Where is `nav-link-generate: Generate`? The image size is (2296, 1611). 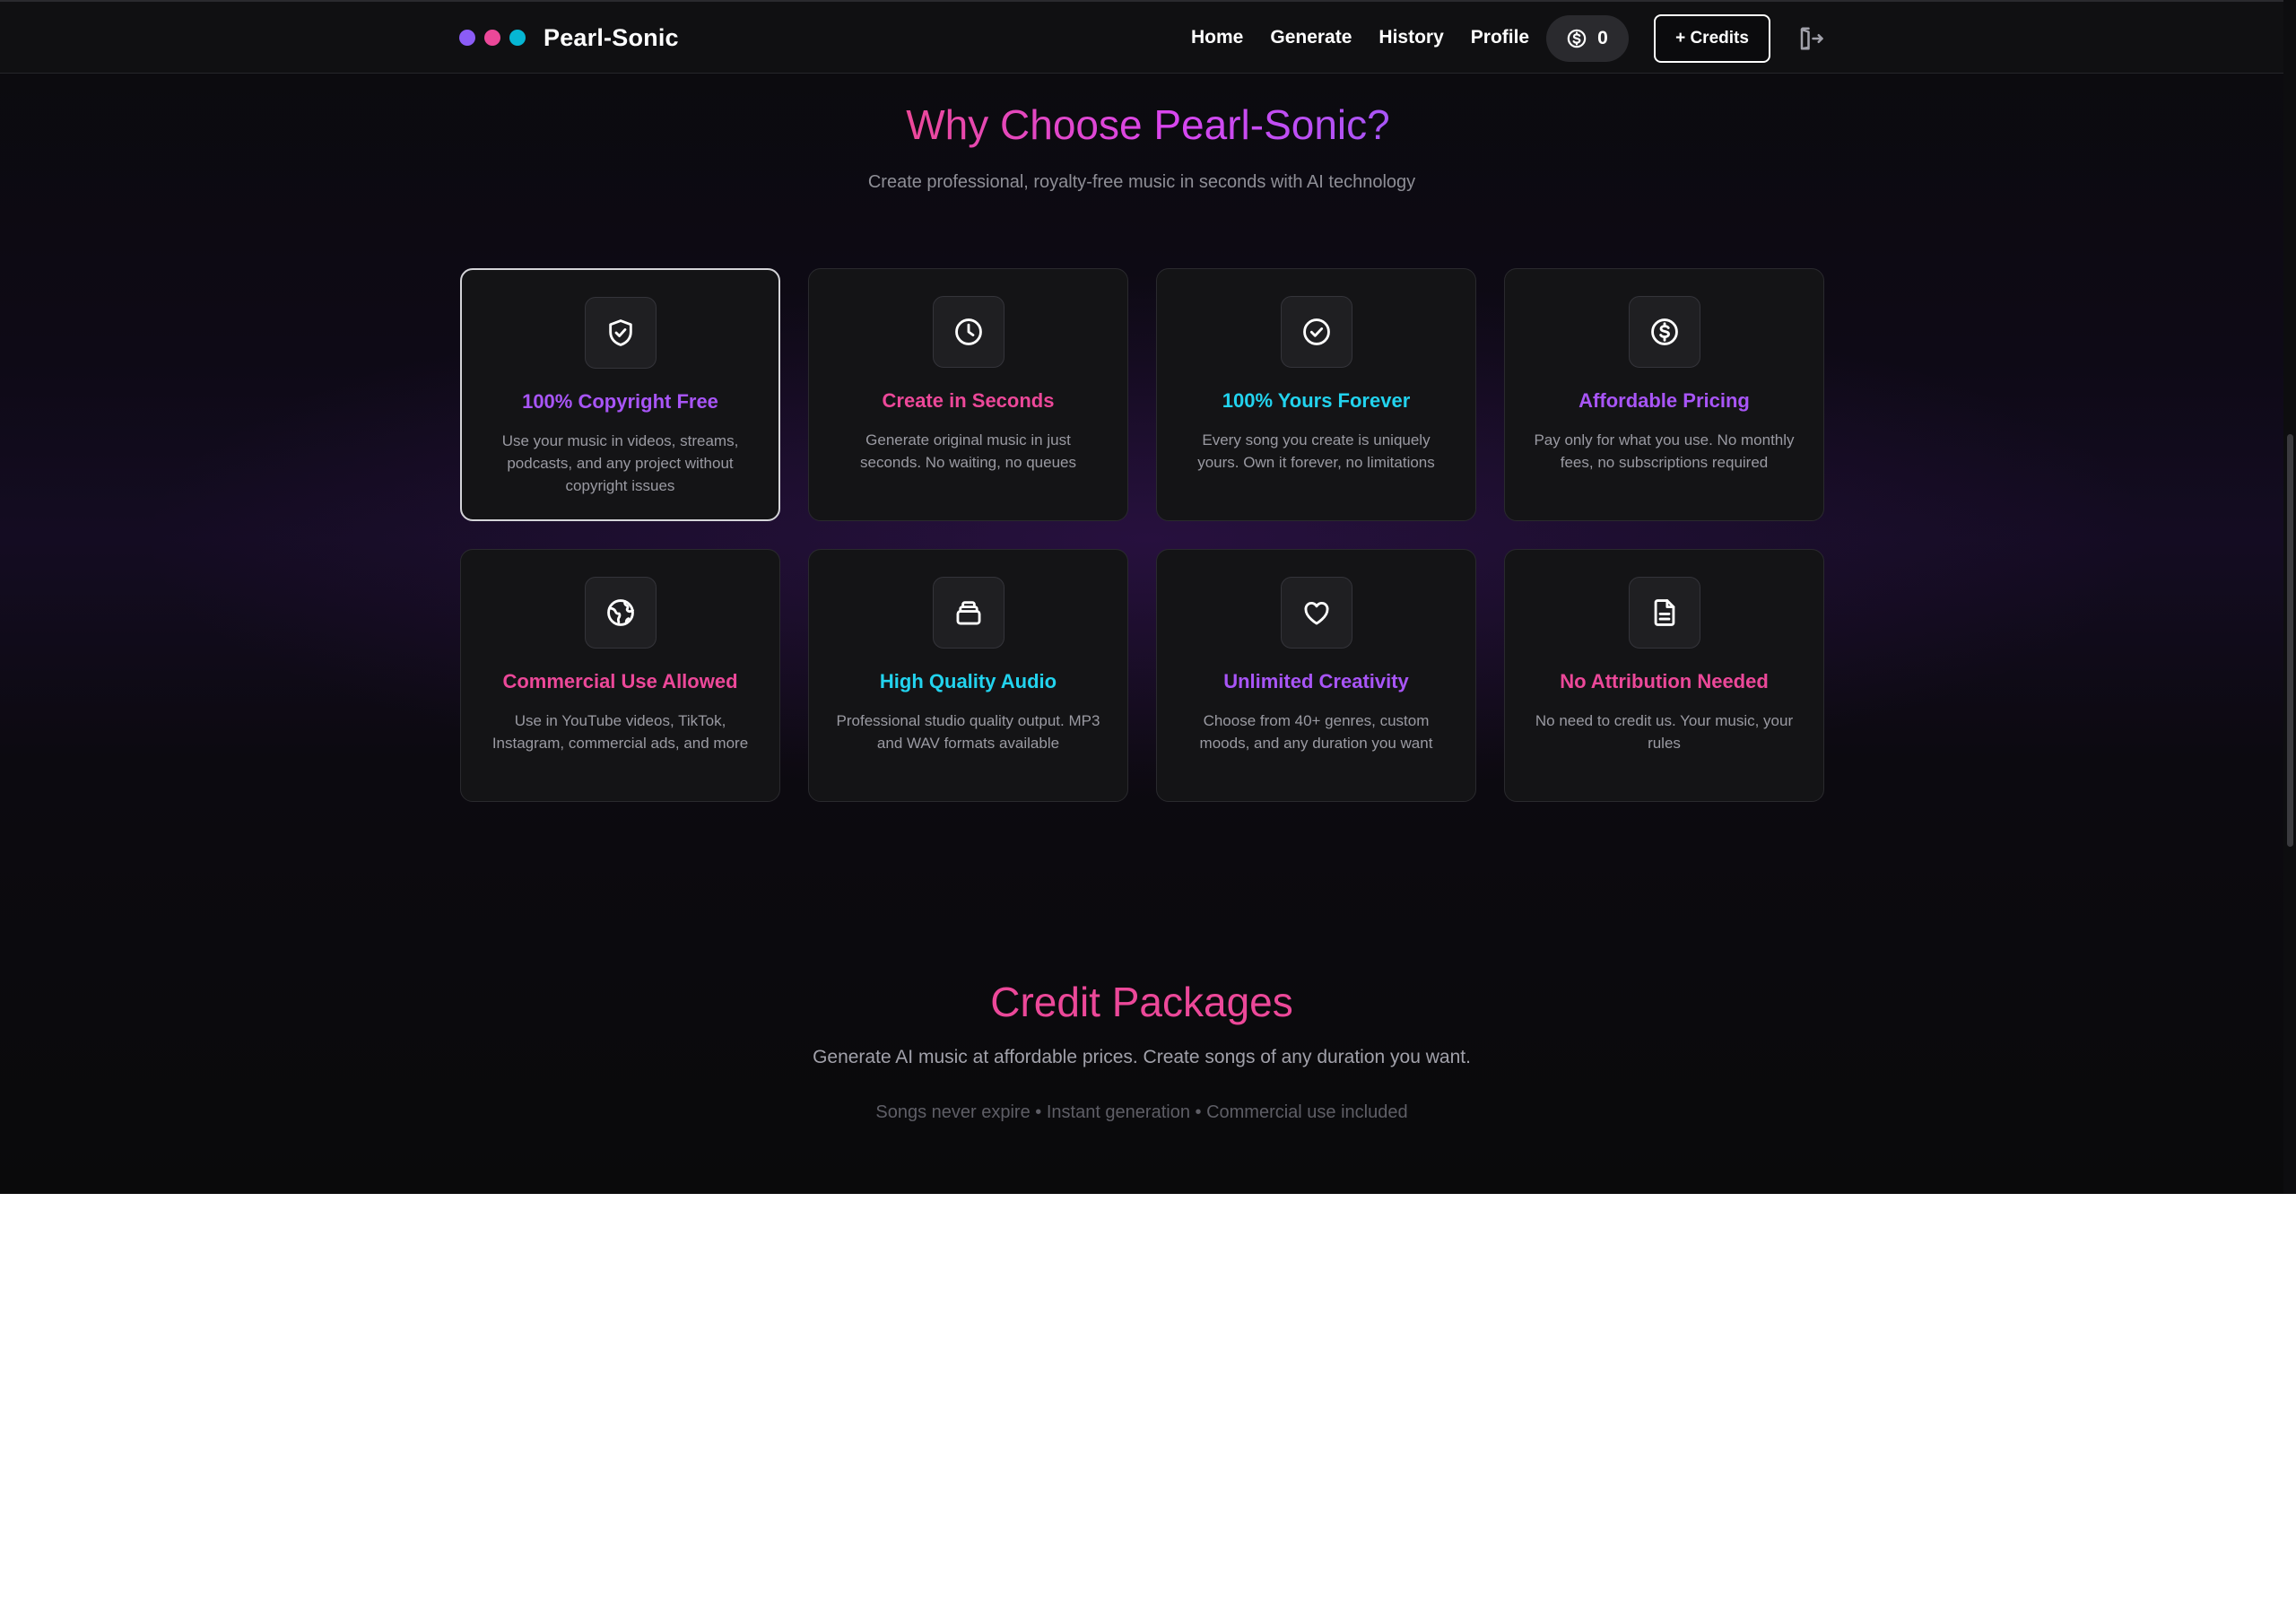
nav-link-generate: Generate is located at coordinates (1311, 37).